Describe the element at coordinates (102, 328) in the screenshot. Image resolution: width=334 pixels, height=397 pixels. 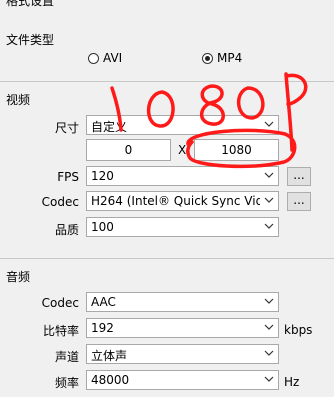
I see `bitrate-select-value: 192` at that location.